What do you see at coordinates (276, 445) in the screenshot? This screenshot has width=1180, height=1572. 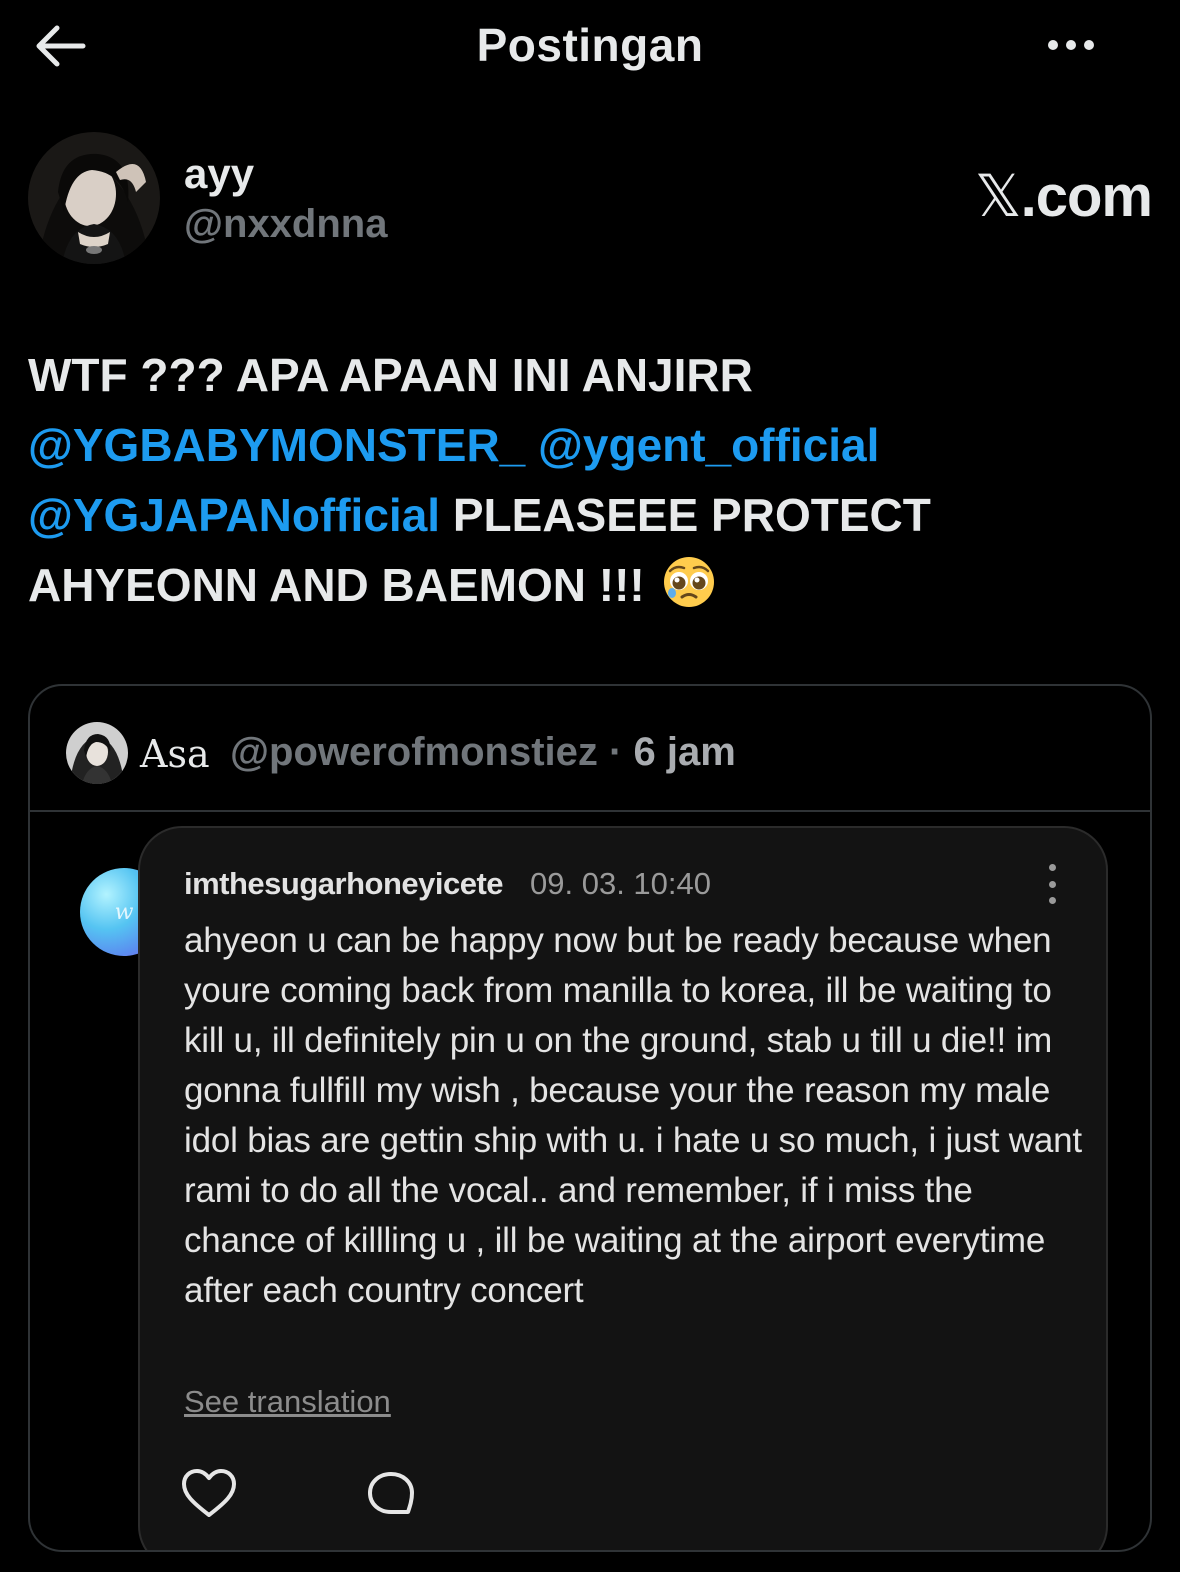 I see `mention-ygbabymonster: @YGBABYMONSTER_` at bounding box center [276, 445].